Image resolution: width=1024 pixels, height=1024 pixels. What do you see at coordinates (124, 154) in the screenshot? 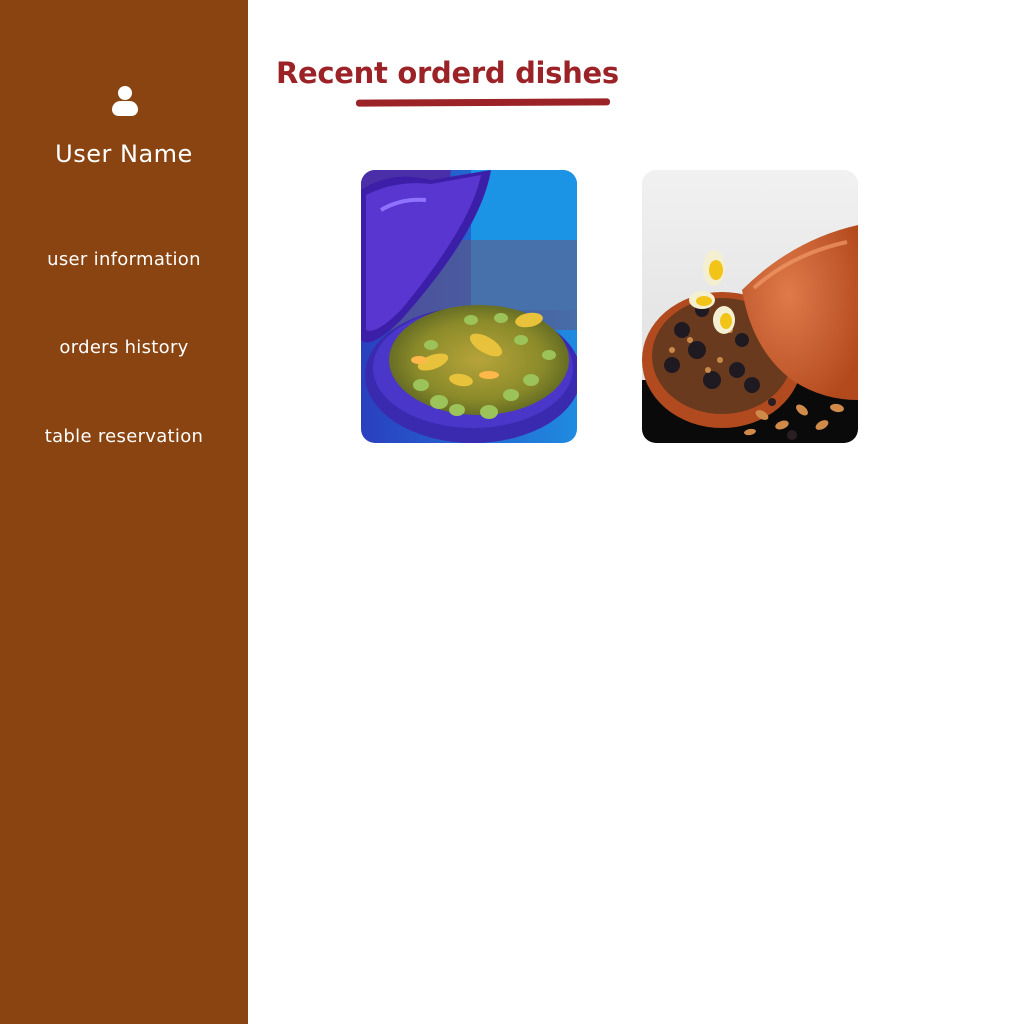
I see `user-name: User Name` at bounding box center [124, 154].